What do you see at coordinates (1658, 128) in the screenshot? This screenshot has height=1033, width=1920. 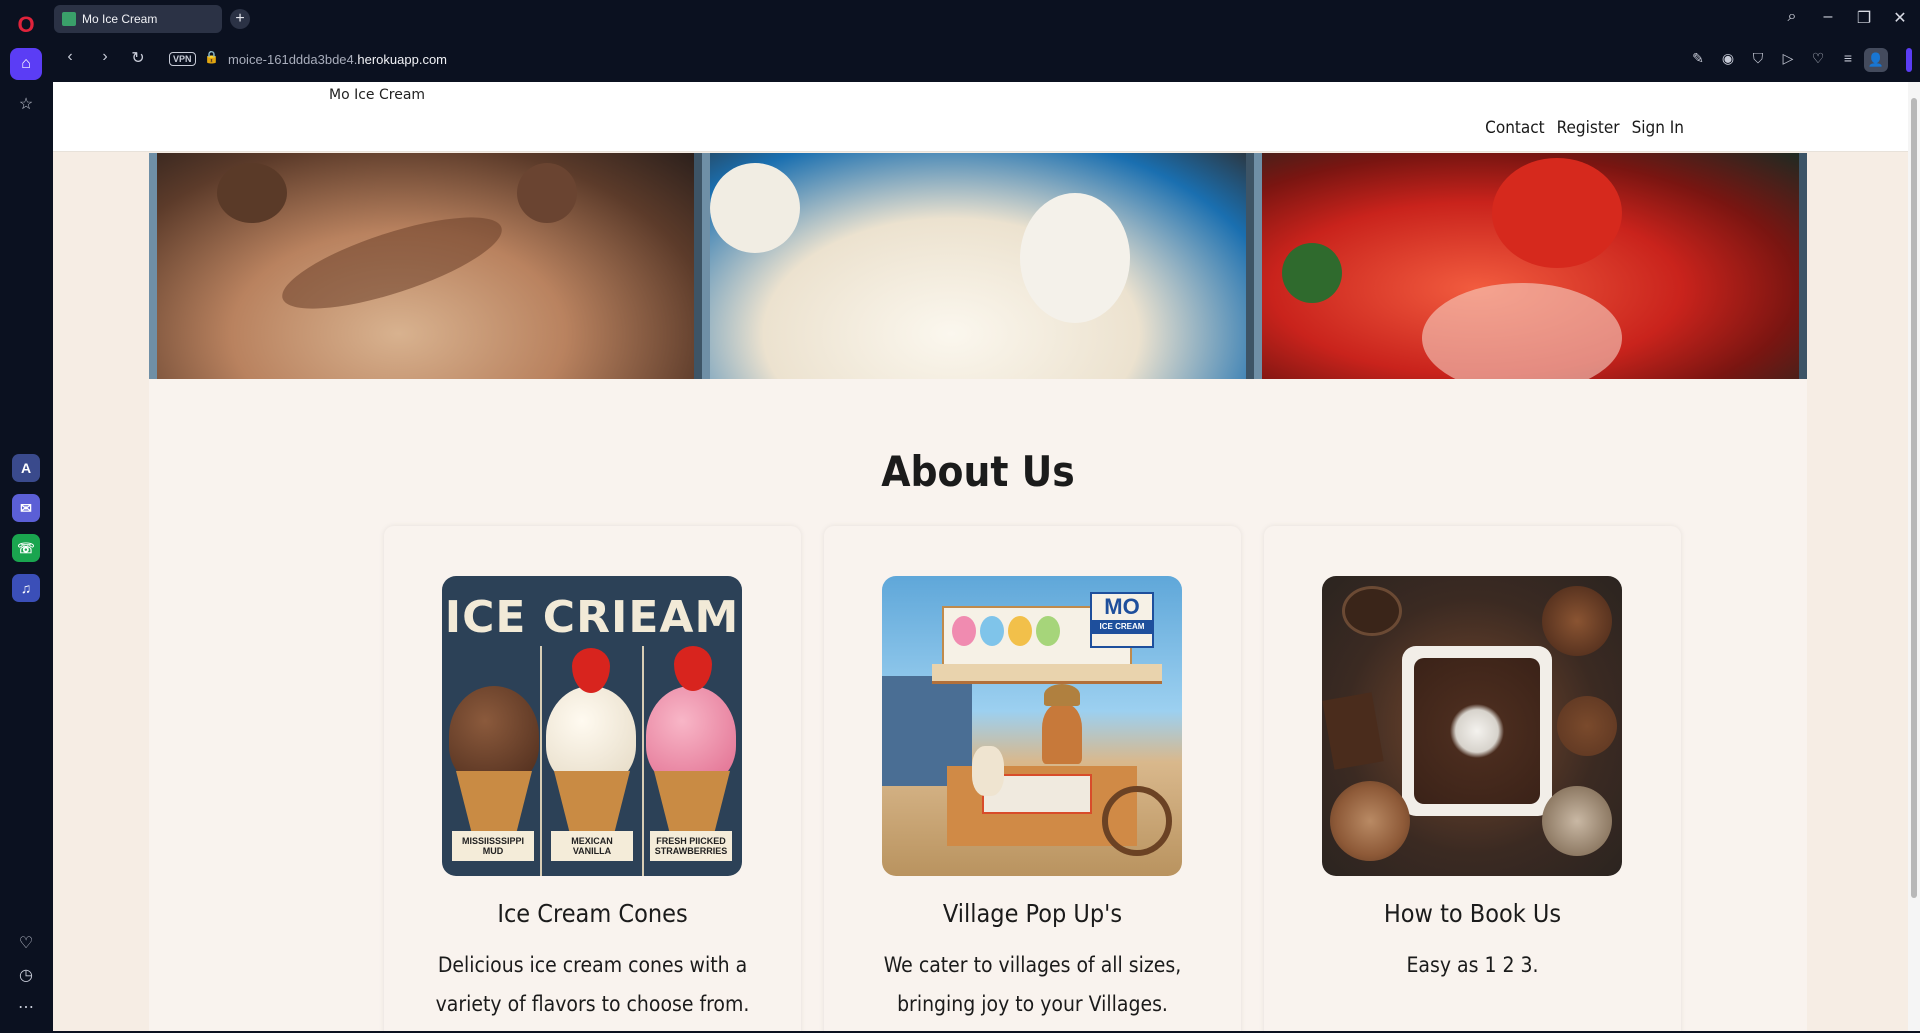 I see `nav-sign-in-link: Sign In` at bounding box center [1658, 128].